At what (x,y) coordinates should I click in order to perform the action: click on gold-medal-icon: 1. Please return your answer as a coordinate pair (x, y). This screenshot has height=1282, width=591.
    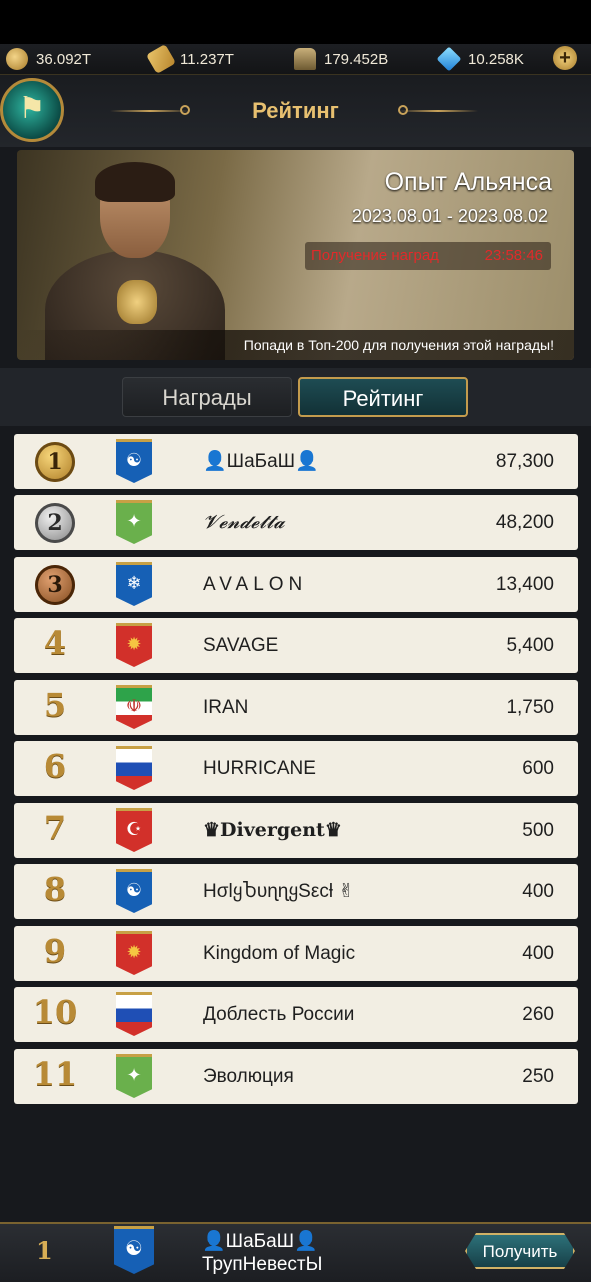
    Looking at the image, I should click on (55, 462).